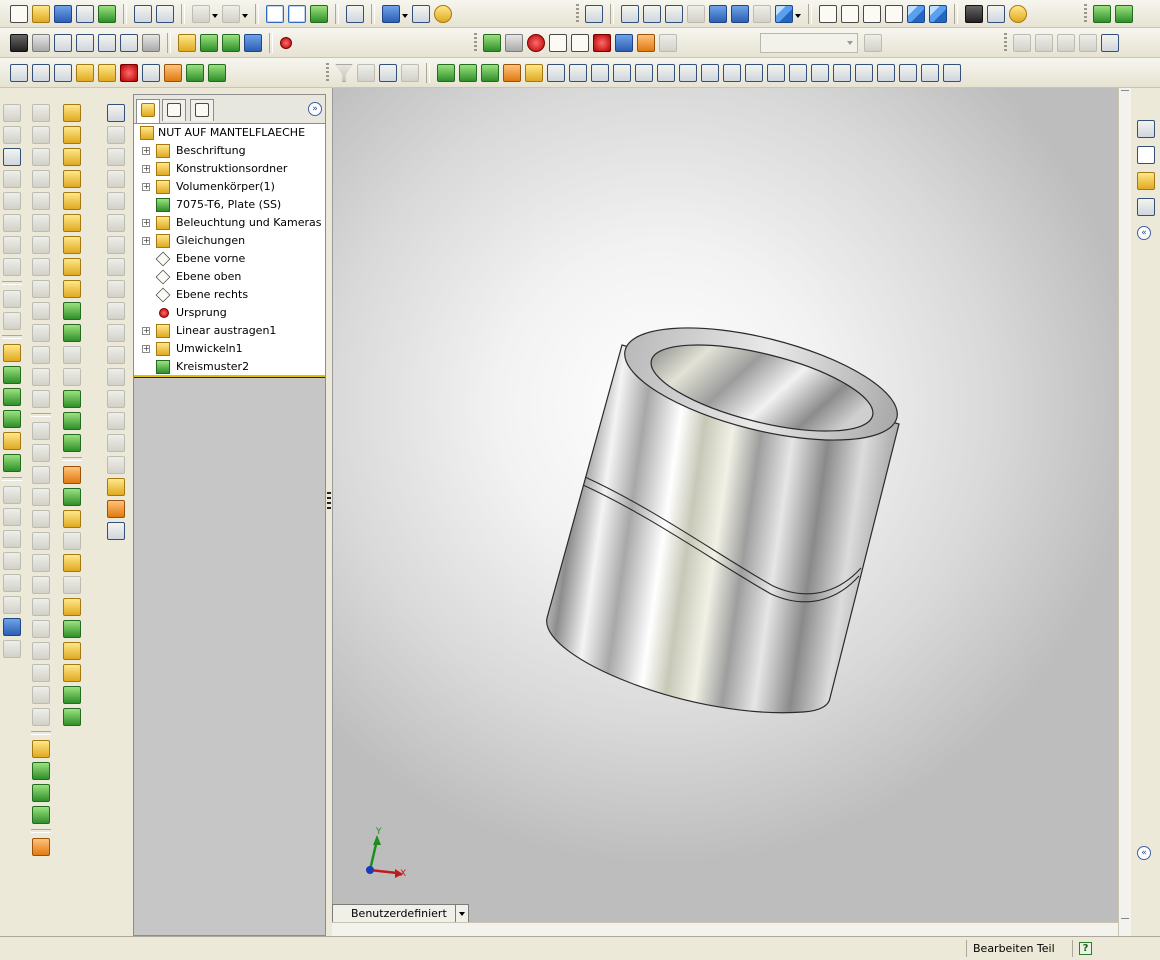 The image size is (1160, 960). I want to click on edit-macro-icon, so click(580, 43).